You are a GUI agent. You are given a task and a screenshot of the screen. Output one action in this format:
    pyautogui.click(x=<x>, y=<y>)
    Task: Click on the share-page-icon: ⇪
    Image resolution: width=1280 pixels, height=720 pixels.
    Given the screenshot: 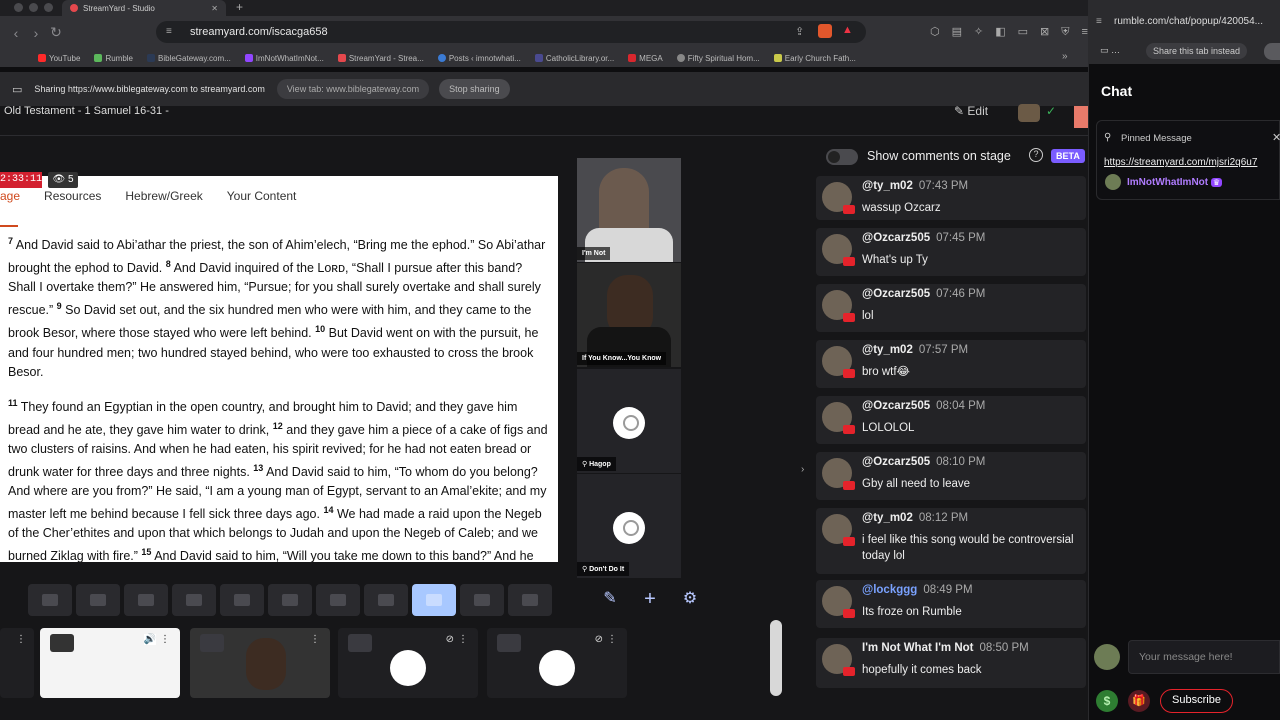 What is the action you would take?
    pyautogui.click(x=799, y=31)
    